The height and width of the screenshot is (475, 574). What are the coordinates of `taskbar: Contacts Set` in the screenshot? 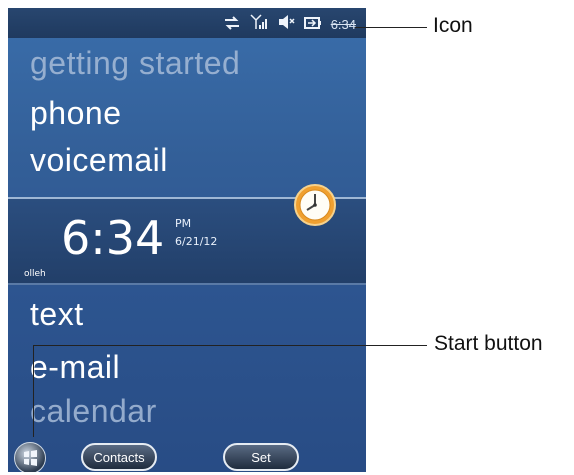 It's located at (187, 453).